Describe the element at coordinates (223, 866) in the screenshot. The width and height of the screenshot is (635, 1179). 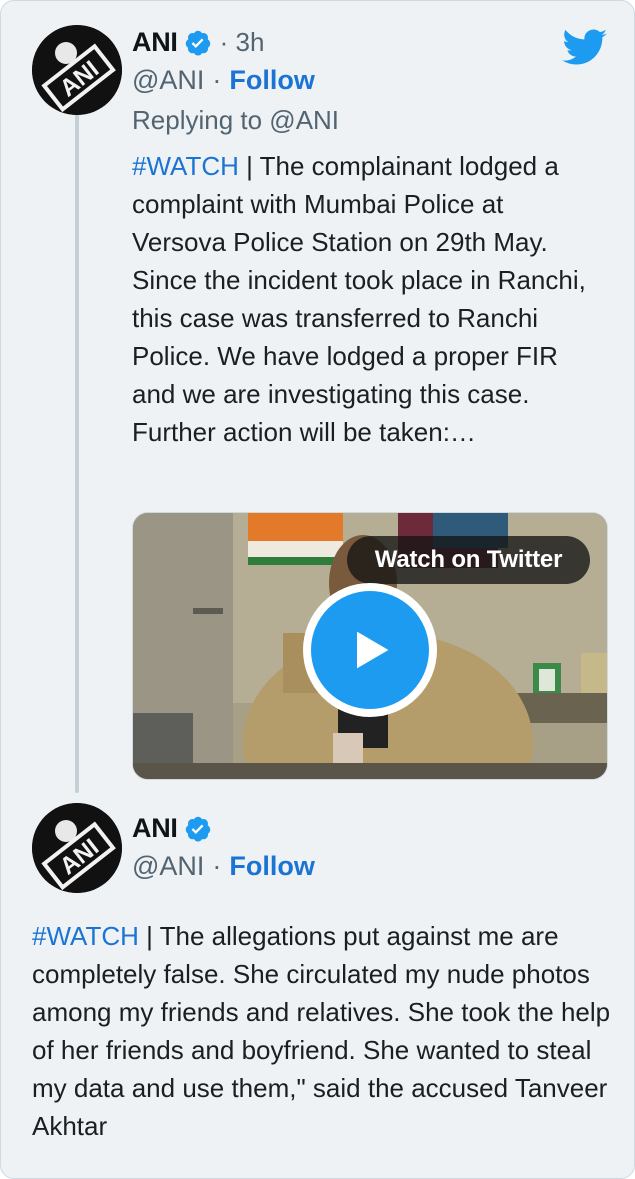
I see `tweet-2-handle-row: @ANI · Follow` at that location.